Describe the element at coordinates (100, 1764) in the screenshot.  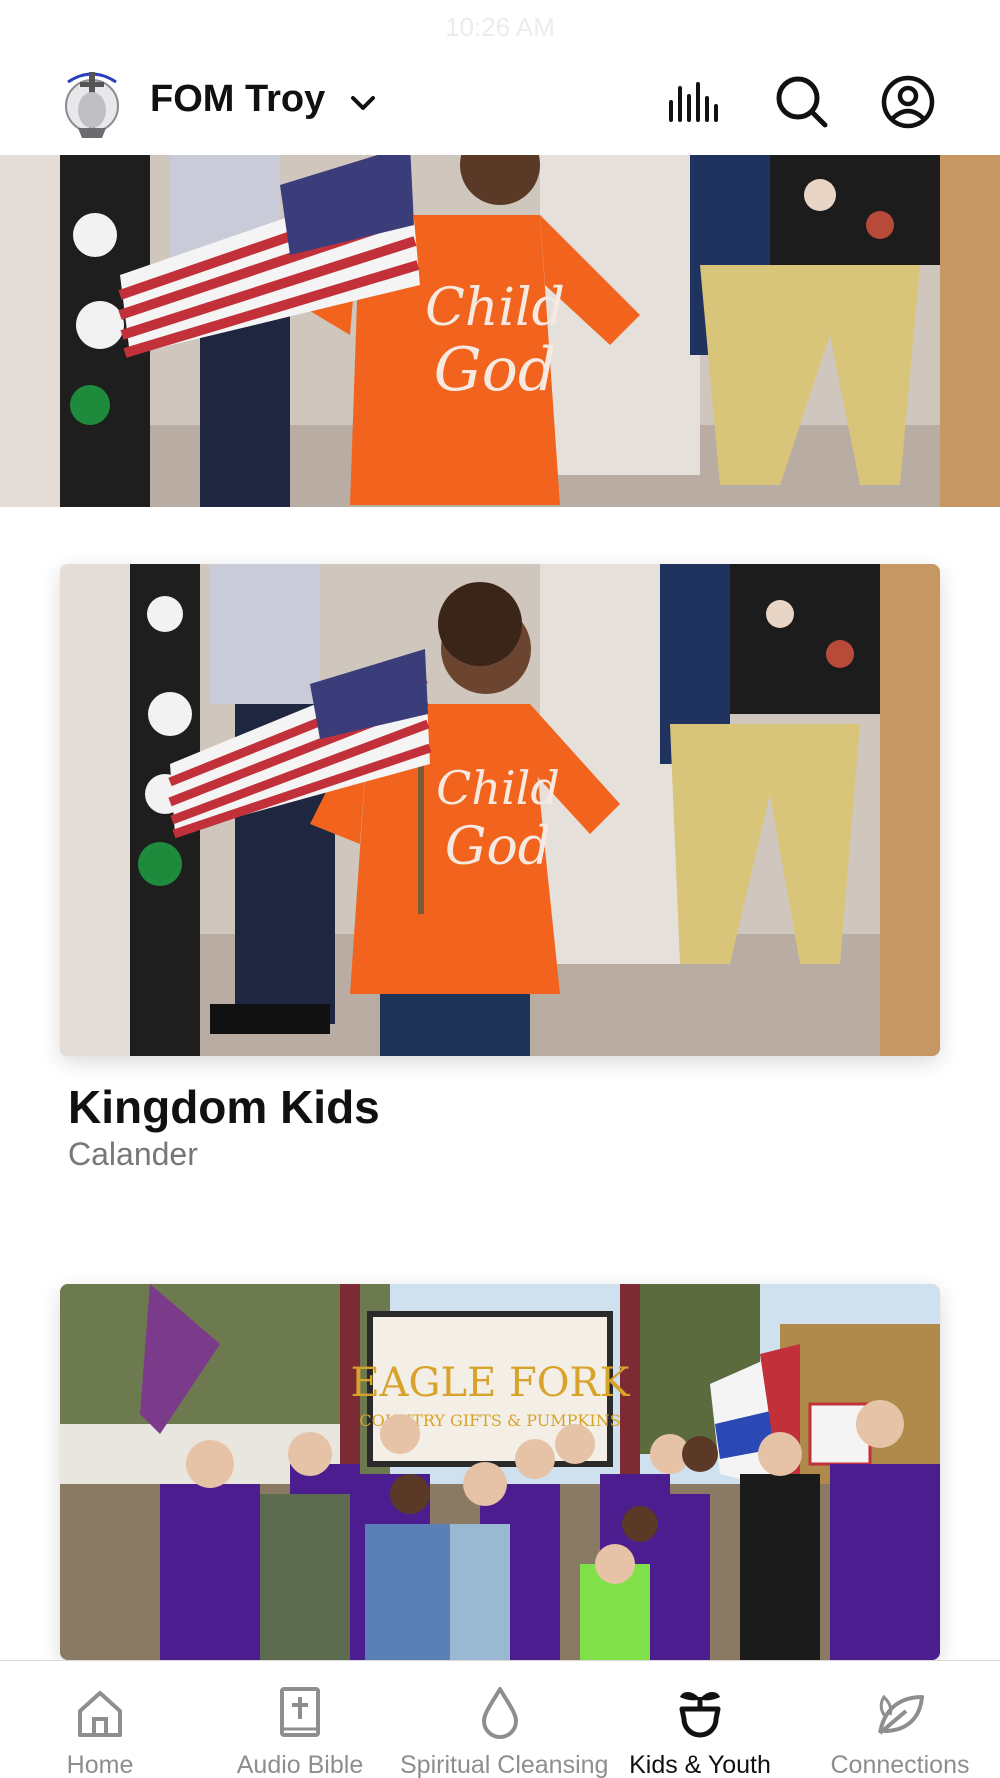
I see `tab-label: Home` at that location.